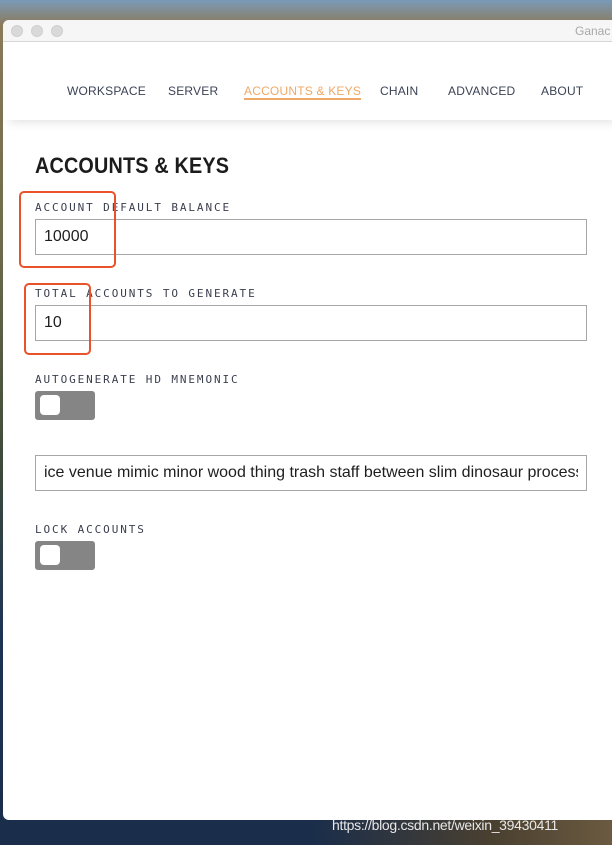  What do you see at coordinates (445, 825) in the screenshot?
I see `watermark: https://blog.csdn.net/weixin_39430411` at bounding box center [445, 825].